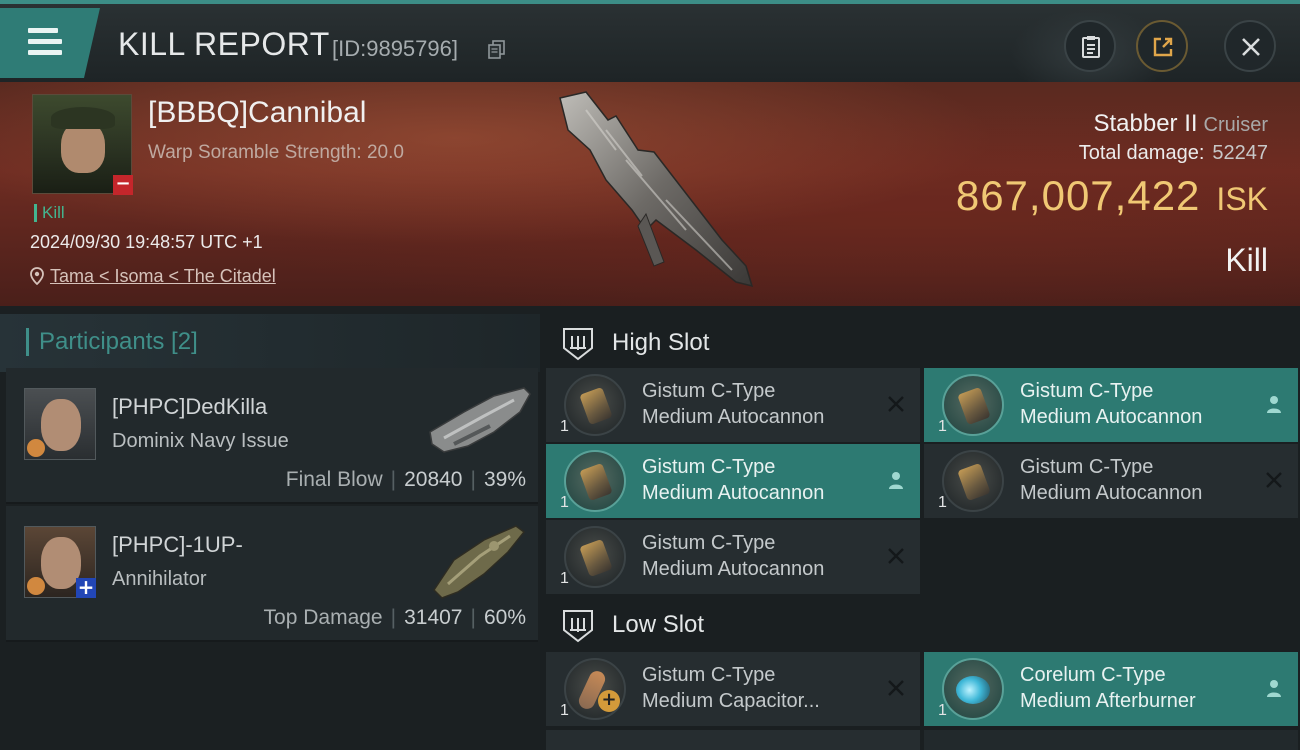 This screenshot has height=750, width=1300. What do you see at coordinates (1111, 689) in the screenshot?
I see `module-item: 1 Corelum C-Type Medium Afterburner` at bounding box center [1111, 689].